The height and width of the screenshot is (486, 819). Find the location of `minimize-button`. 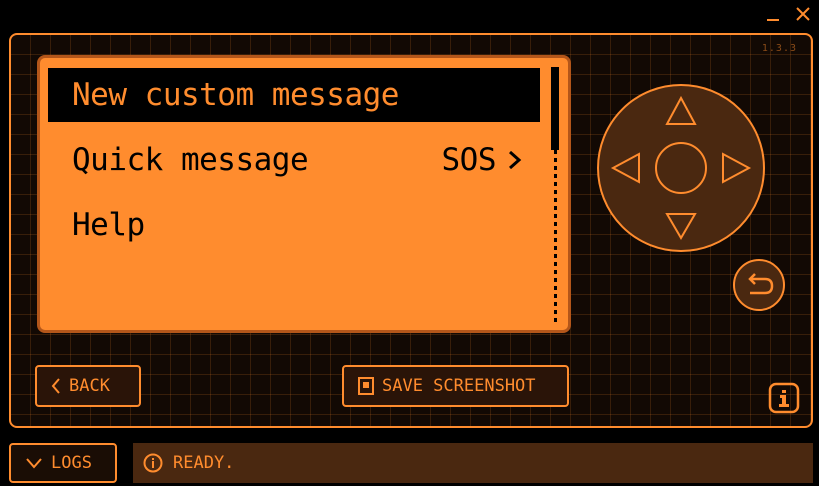

minimize-button is located at coordinates (773, 14).